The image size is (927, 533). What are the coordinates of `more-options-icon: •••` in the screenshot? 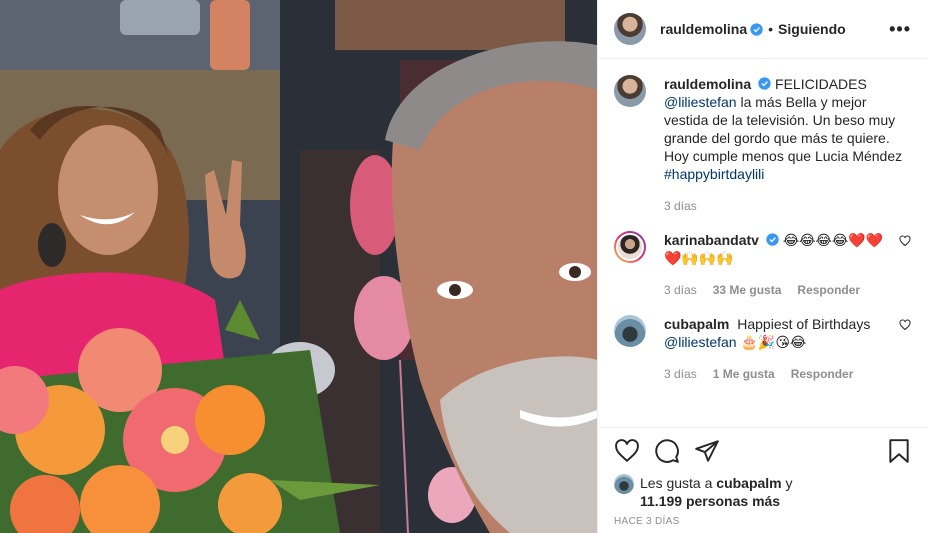 It's located at (900, 29).